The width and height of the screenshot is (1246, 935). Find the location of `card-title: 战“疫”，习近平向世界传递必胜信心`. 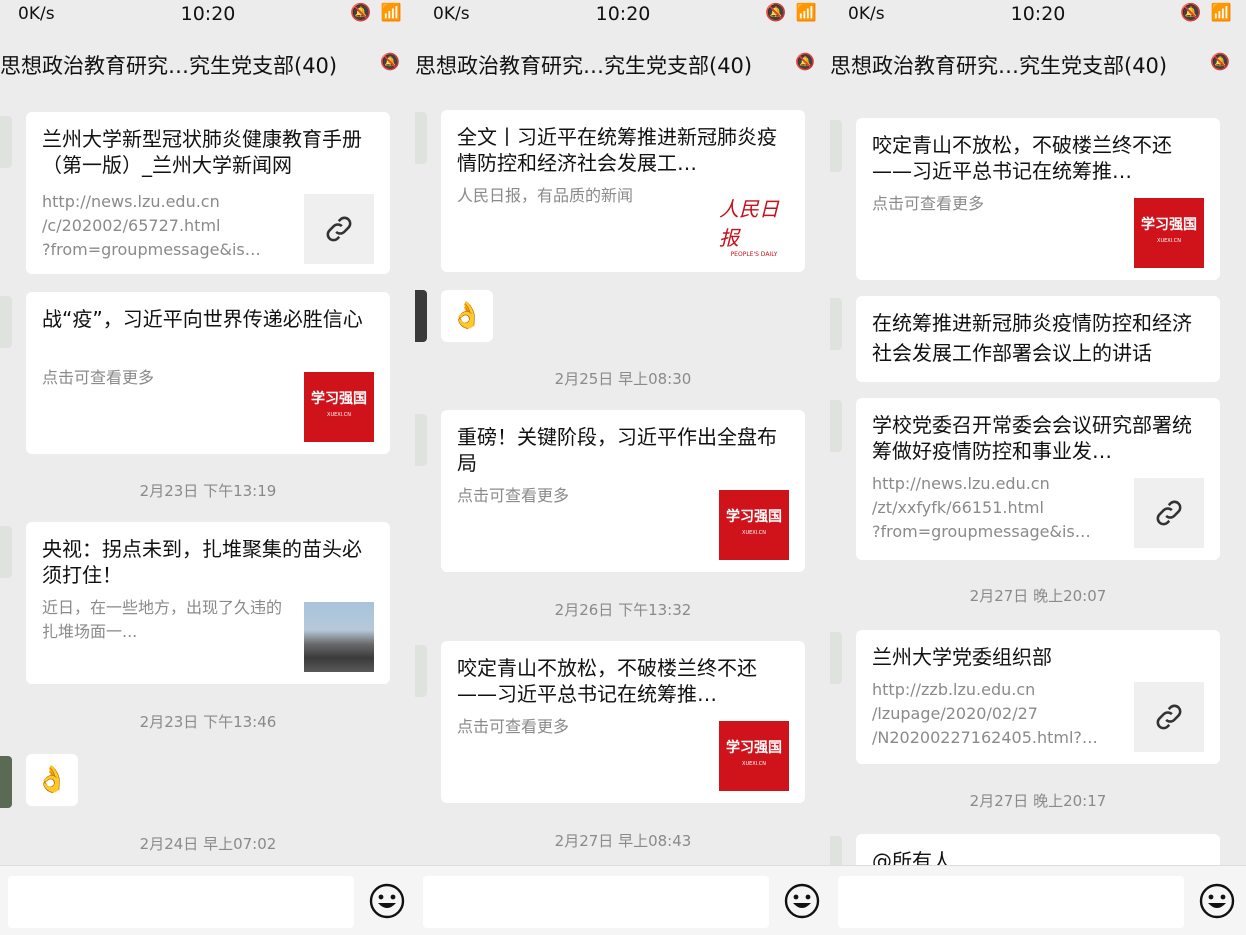

card-title: 战“疫”，习近平向世界传递必胜信心 is located at coordinates (202, 319).